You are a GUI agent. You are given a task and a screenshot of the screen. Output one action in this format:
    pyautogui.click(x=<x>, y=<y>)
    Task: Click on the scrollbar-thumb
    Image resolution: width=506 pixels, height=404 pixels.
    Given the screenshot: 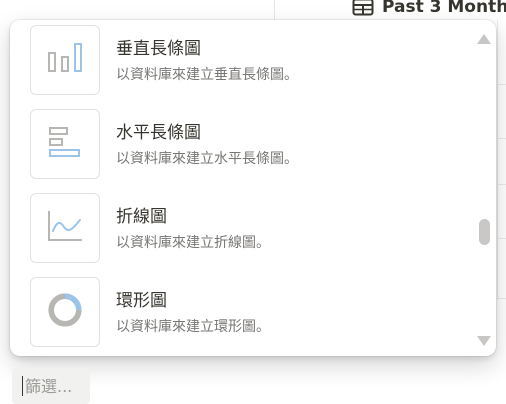 What is the action you would take?
    pyautogui.click(x=484, y=232)
    